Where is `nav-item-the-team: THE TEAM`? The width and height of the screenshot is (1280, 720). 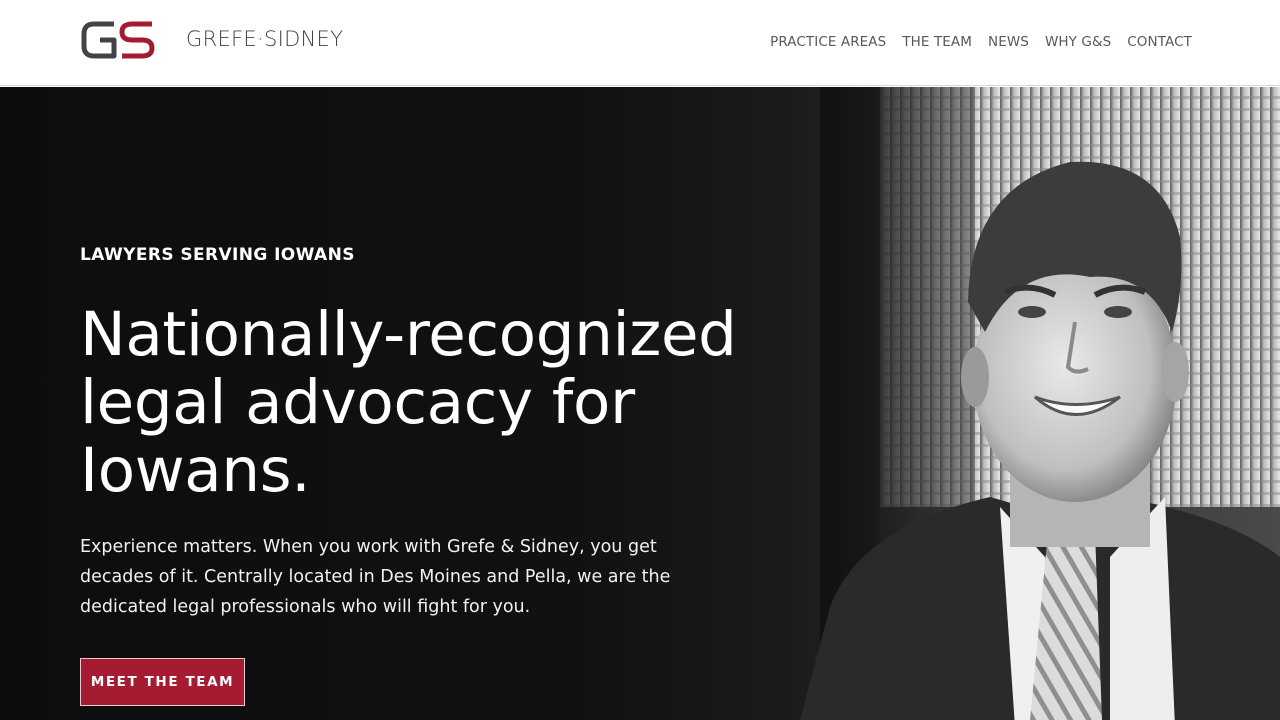 nav-item-the-team: THE TEAM is located at coordinates (937, 42).